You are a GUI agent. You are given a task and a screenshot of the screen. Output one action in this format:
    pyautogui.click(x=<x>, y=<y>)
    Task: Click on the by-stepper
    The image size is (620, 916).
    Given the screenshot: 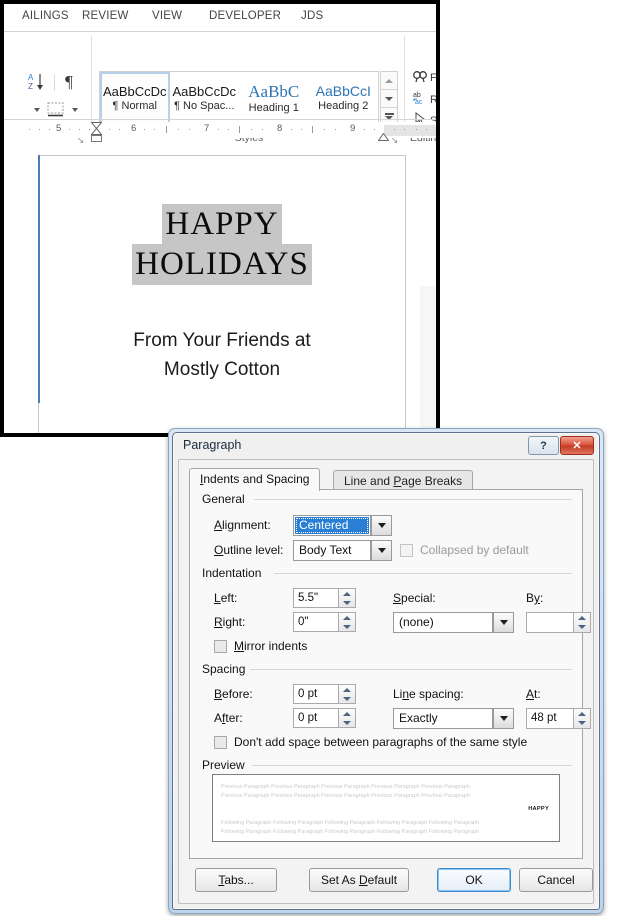 What is the action you would take?
    pyautogui.click(x=582, y=622)
    